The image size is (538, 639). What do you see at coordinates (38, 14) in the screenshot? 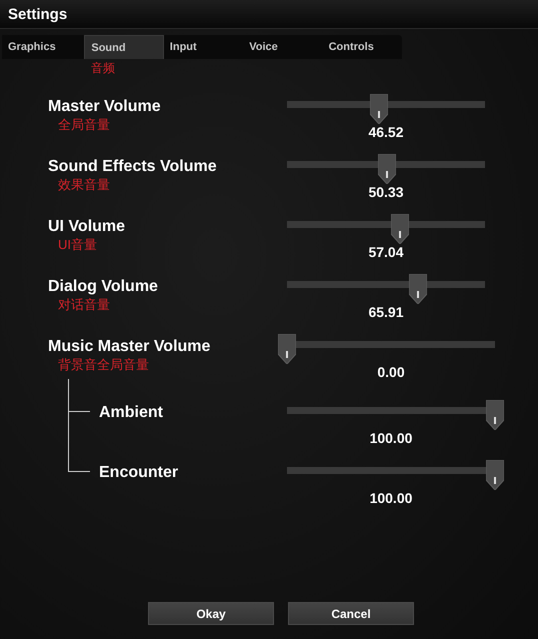
I see `window-title: Settings` at bounding box center [38, 14].